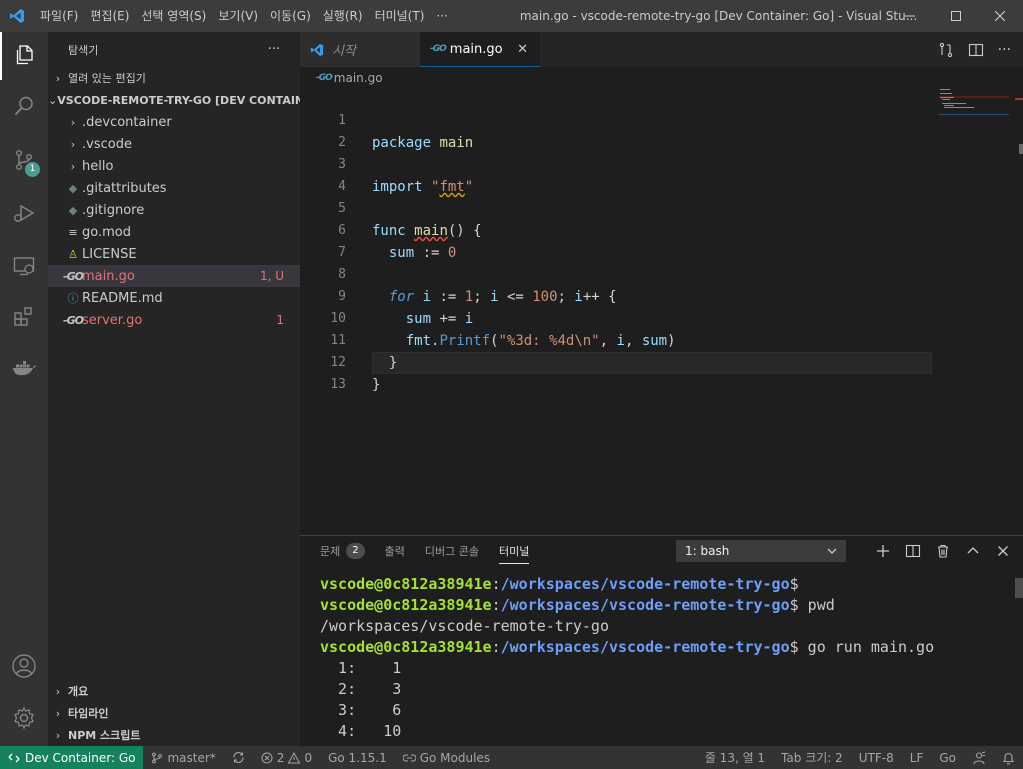 The width and height of the screenshot is (1023, 769). Describe the element at coordinates (174, 276) in the screenshot. I see `tree-item-main-go: -GO main.go 1, U` at that location.